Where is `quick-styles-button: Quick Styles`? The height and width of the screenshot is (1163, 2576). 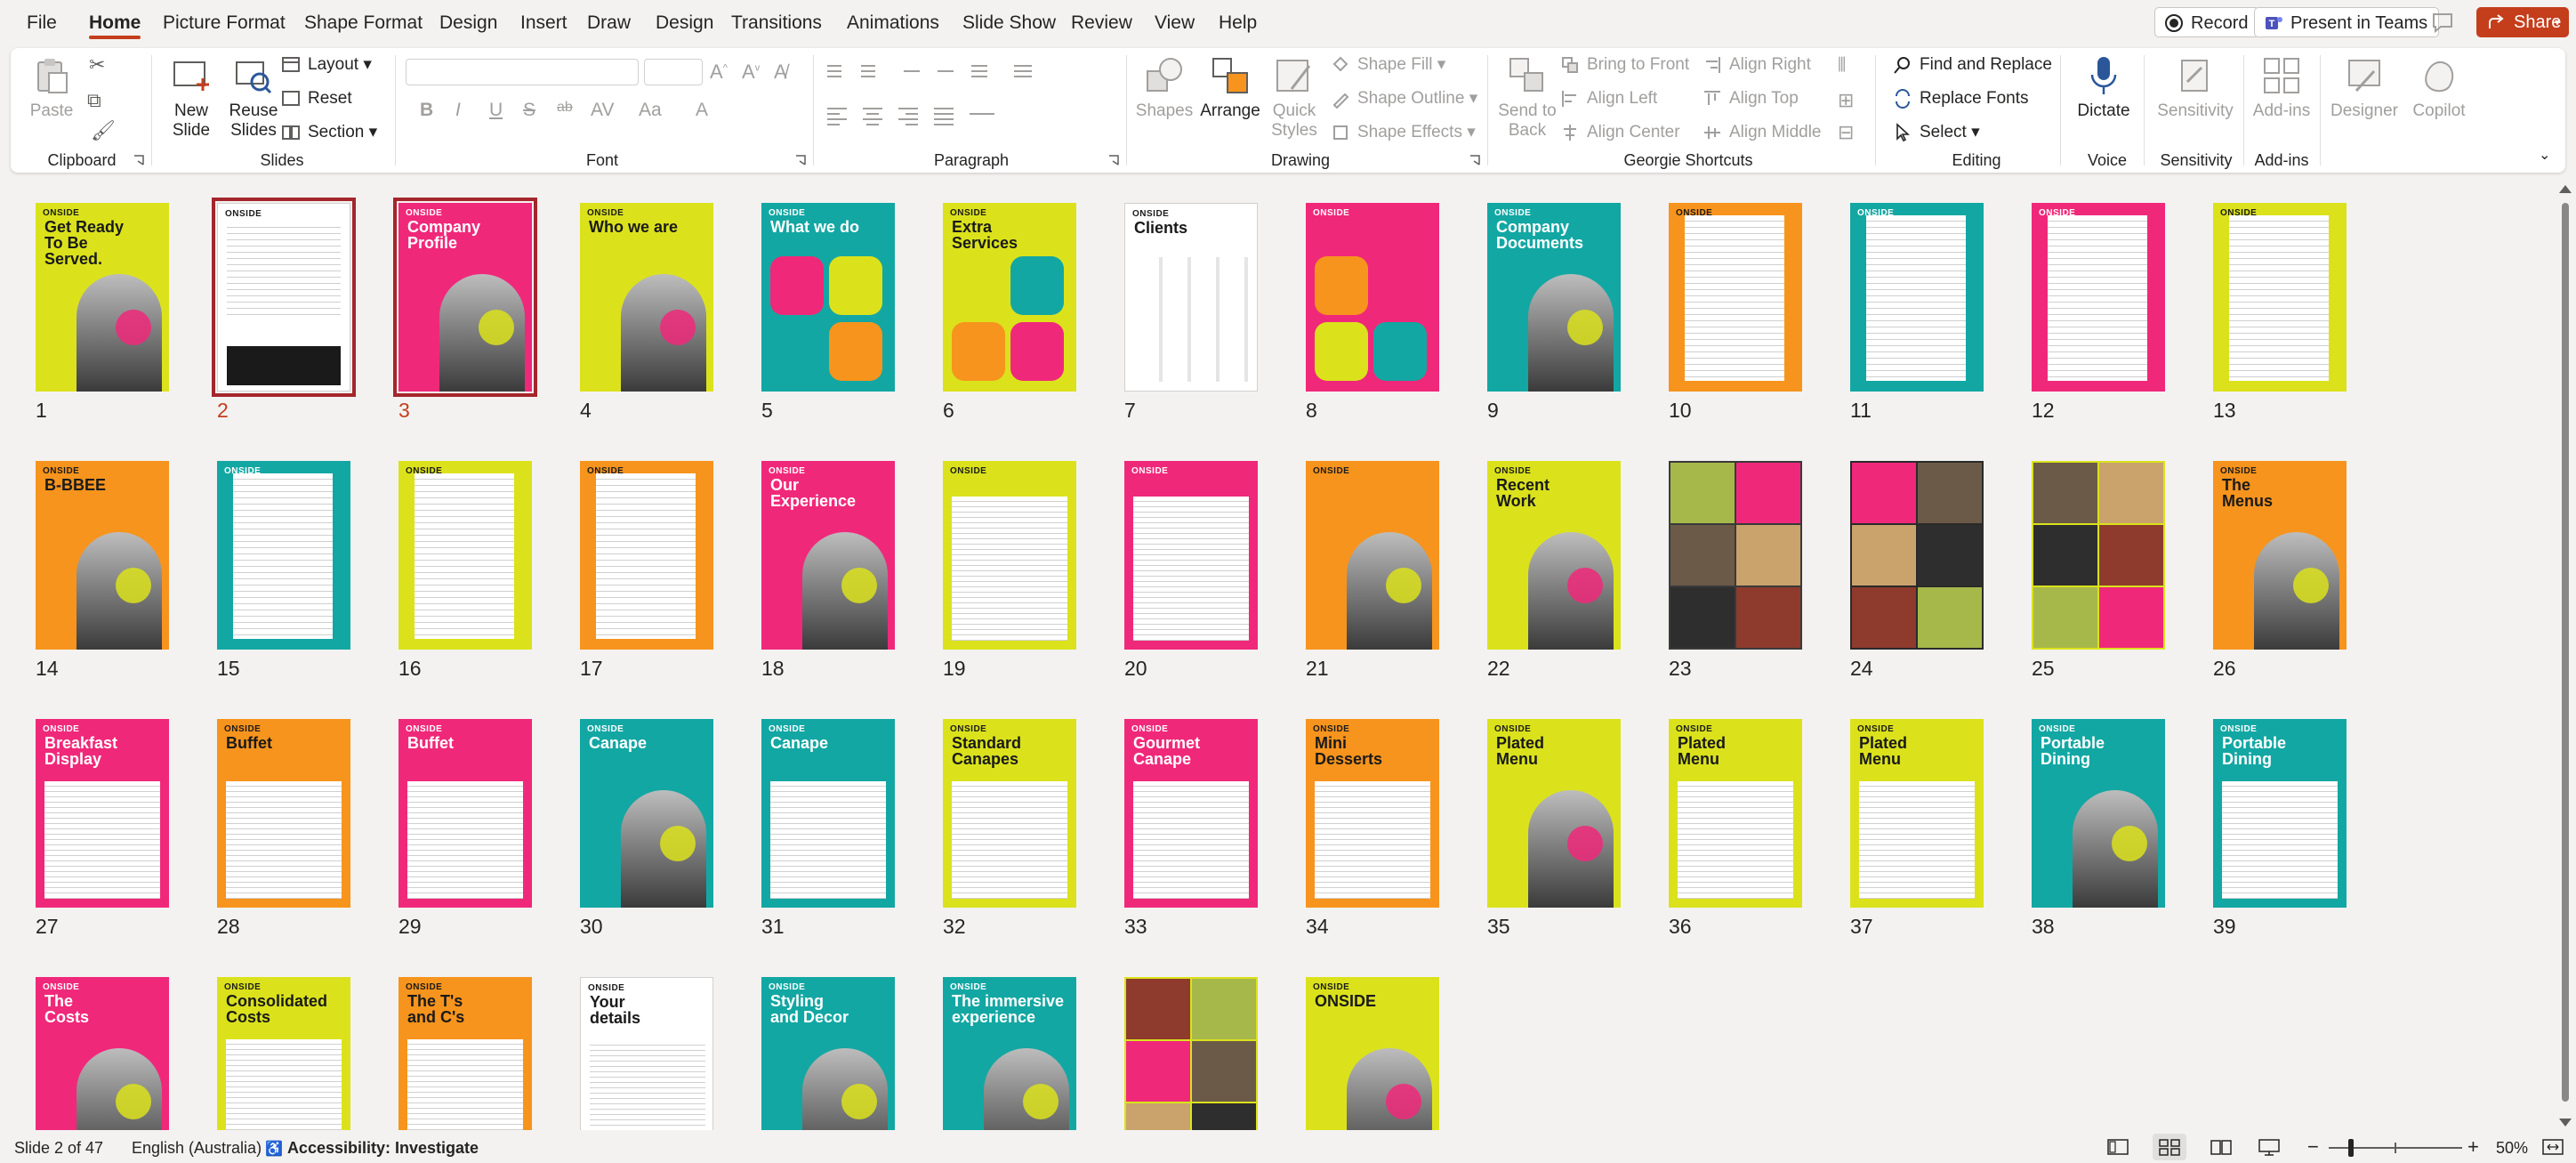
quick-styles-button: Quick Styles is located at coordinates (1294, 97).